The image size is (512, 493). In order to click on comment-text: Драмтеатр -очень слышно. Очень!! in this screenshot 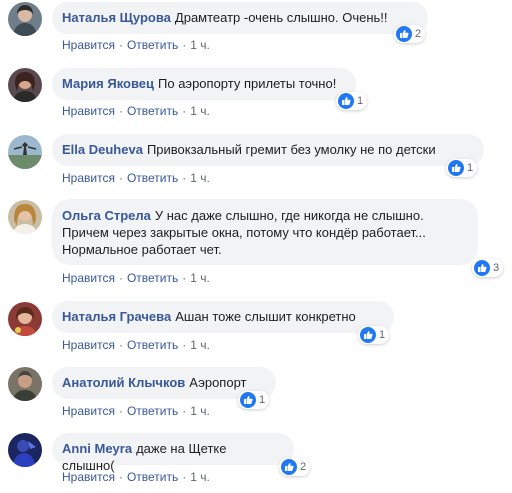, I will do `click(281, 17)`.